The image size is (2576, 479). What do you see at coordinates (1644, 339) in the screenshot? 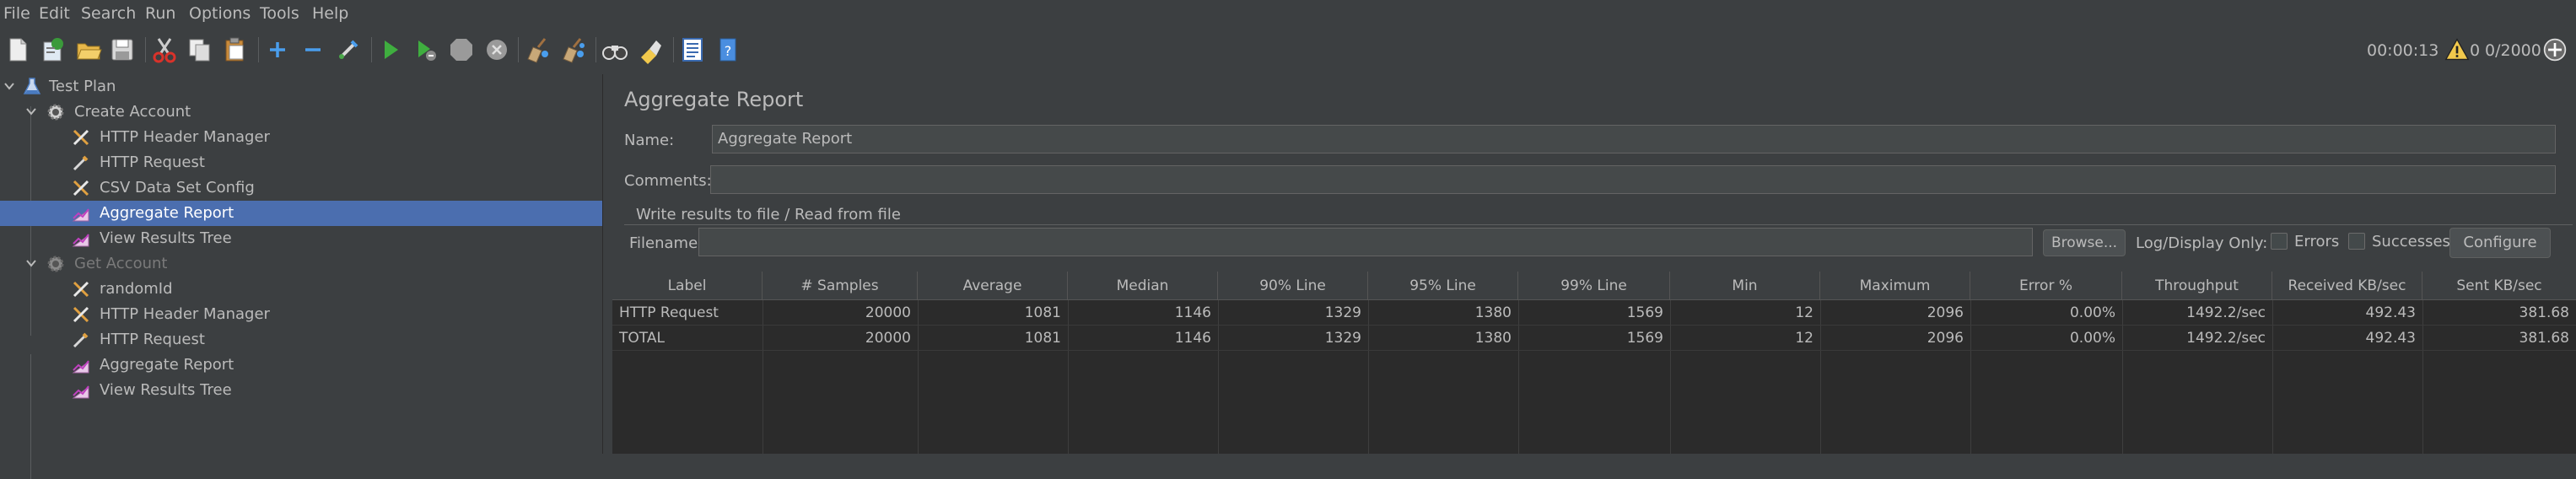
I see `table-cell: 1569` at bounding box center [1644, 339].